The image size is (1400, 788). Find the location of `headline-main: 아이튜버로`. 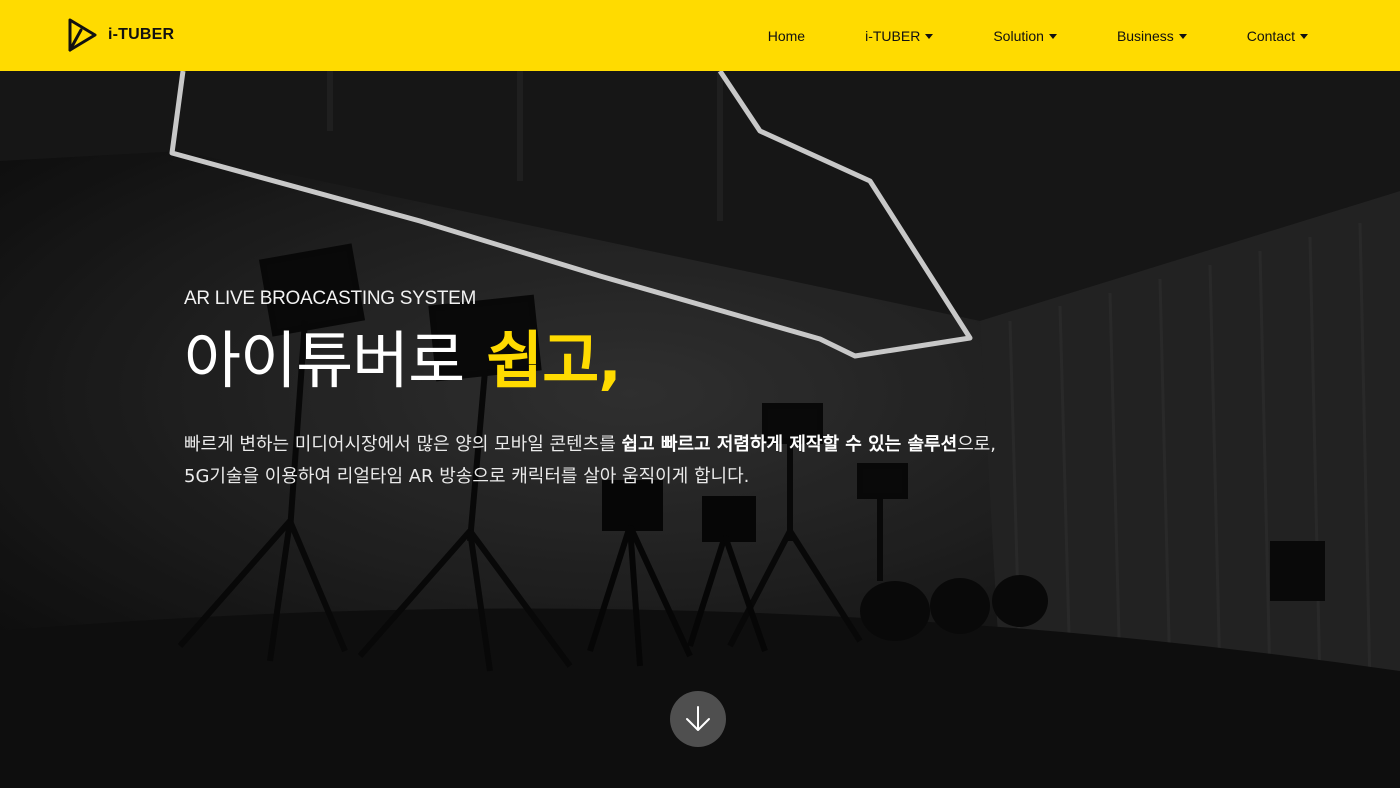

headline-main: 아이튜버로 is located at coordinates (324, 360).